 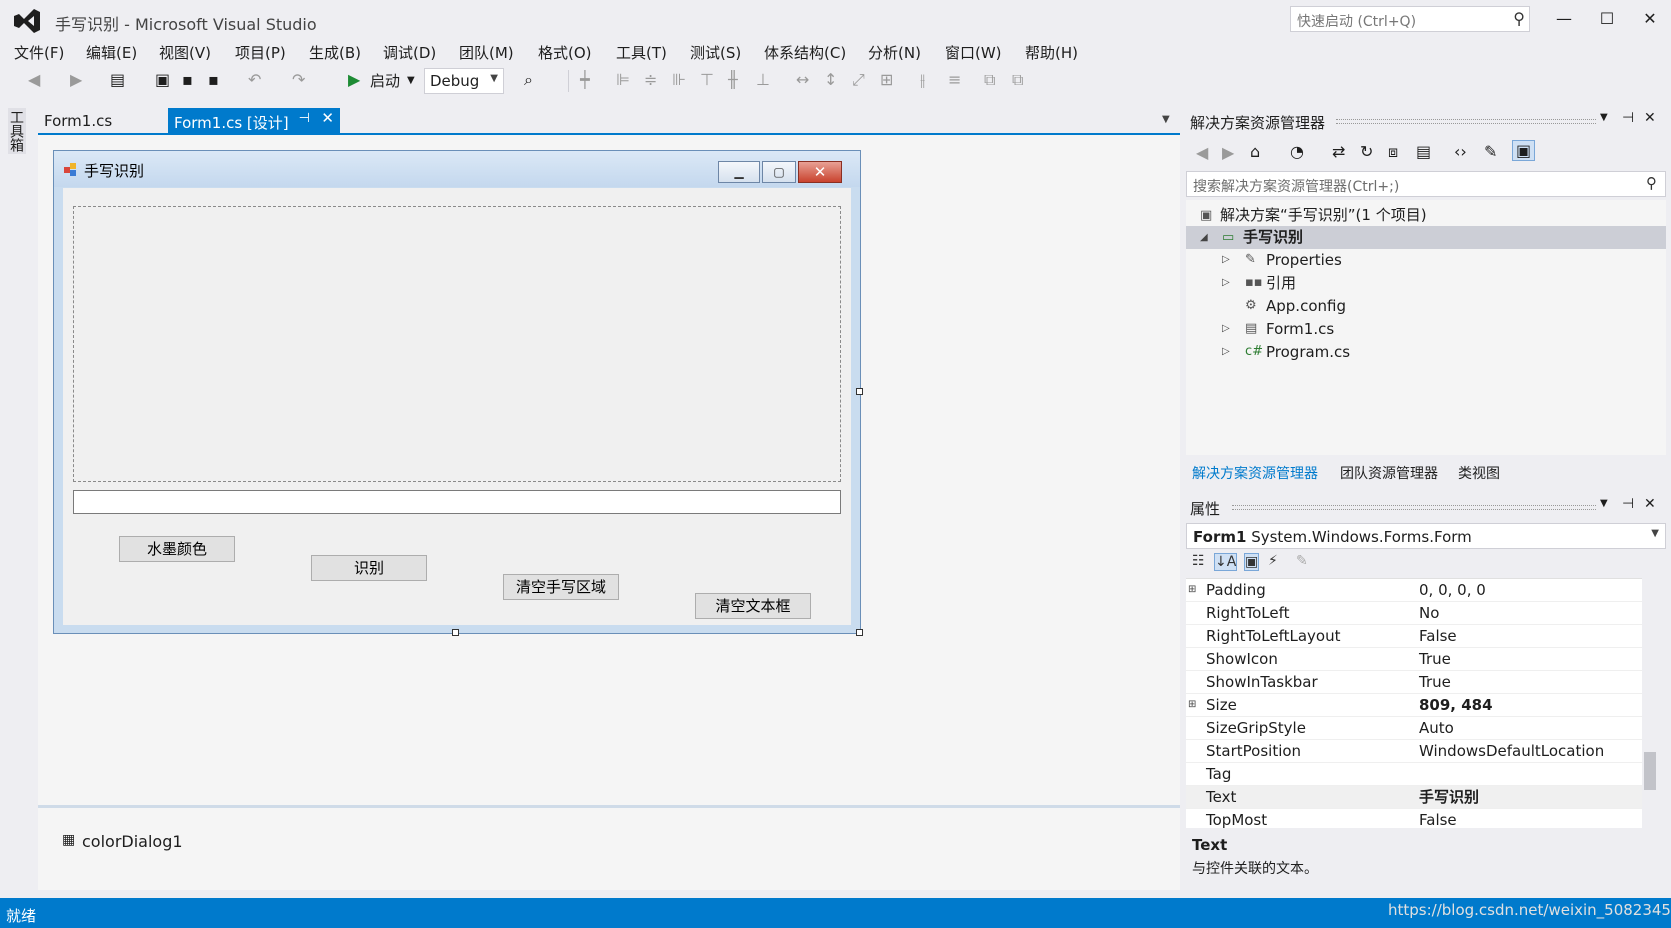 I want to click on property-row: ⊞ Padding 0, 0, 0, 0, so click(x=1414, y=590).